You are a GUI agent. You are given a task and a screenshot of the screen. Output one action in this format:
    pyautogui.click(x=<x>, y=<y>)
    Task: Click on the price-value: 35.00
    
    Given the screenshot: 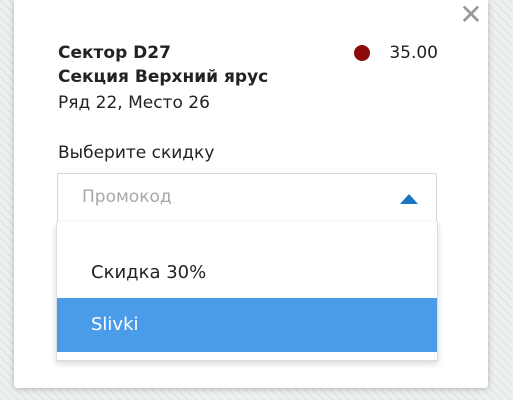 What is the action you would take?
    pyautogui.click(x=413, y=53)
    